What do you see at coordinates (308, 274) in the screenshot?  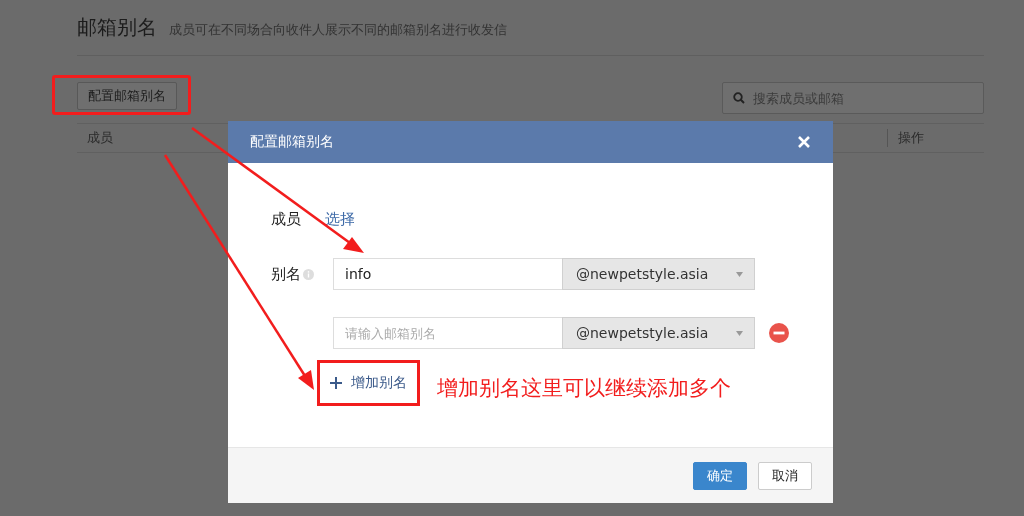 I see `info-icon` at bounding box center [308, 274].